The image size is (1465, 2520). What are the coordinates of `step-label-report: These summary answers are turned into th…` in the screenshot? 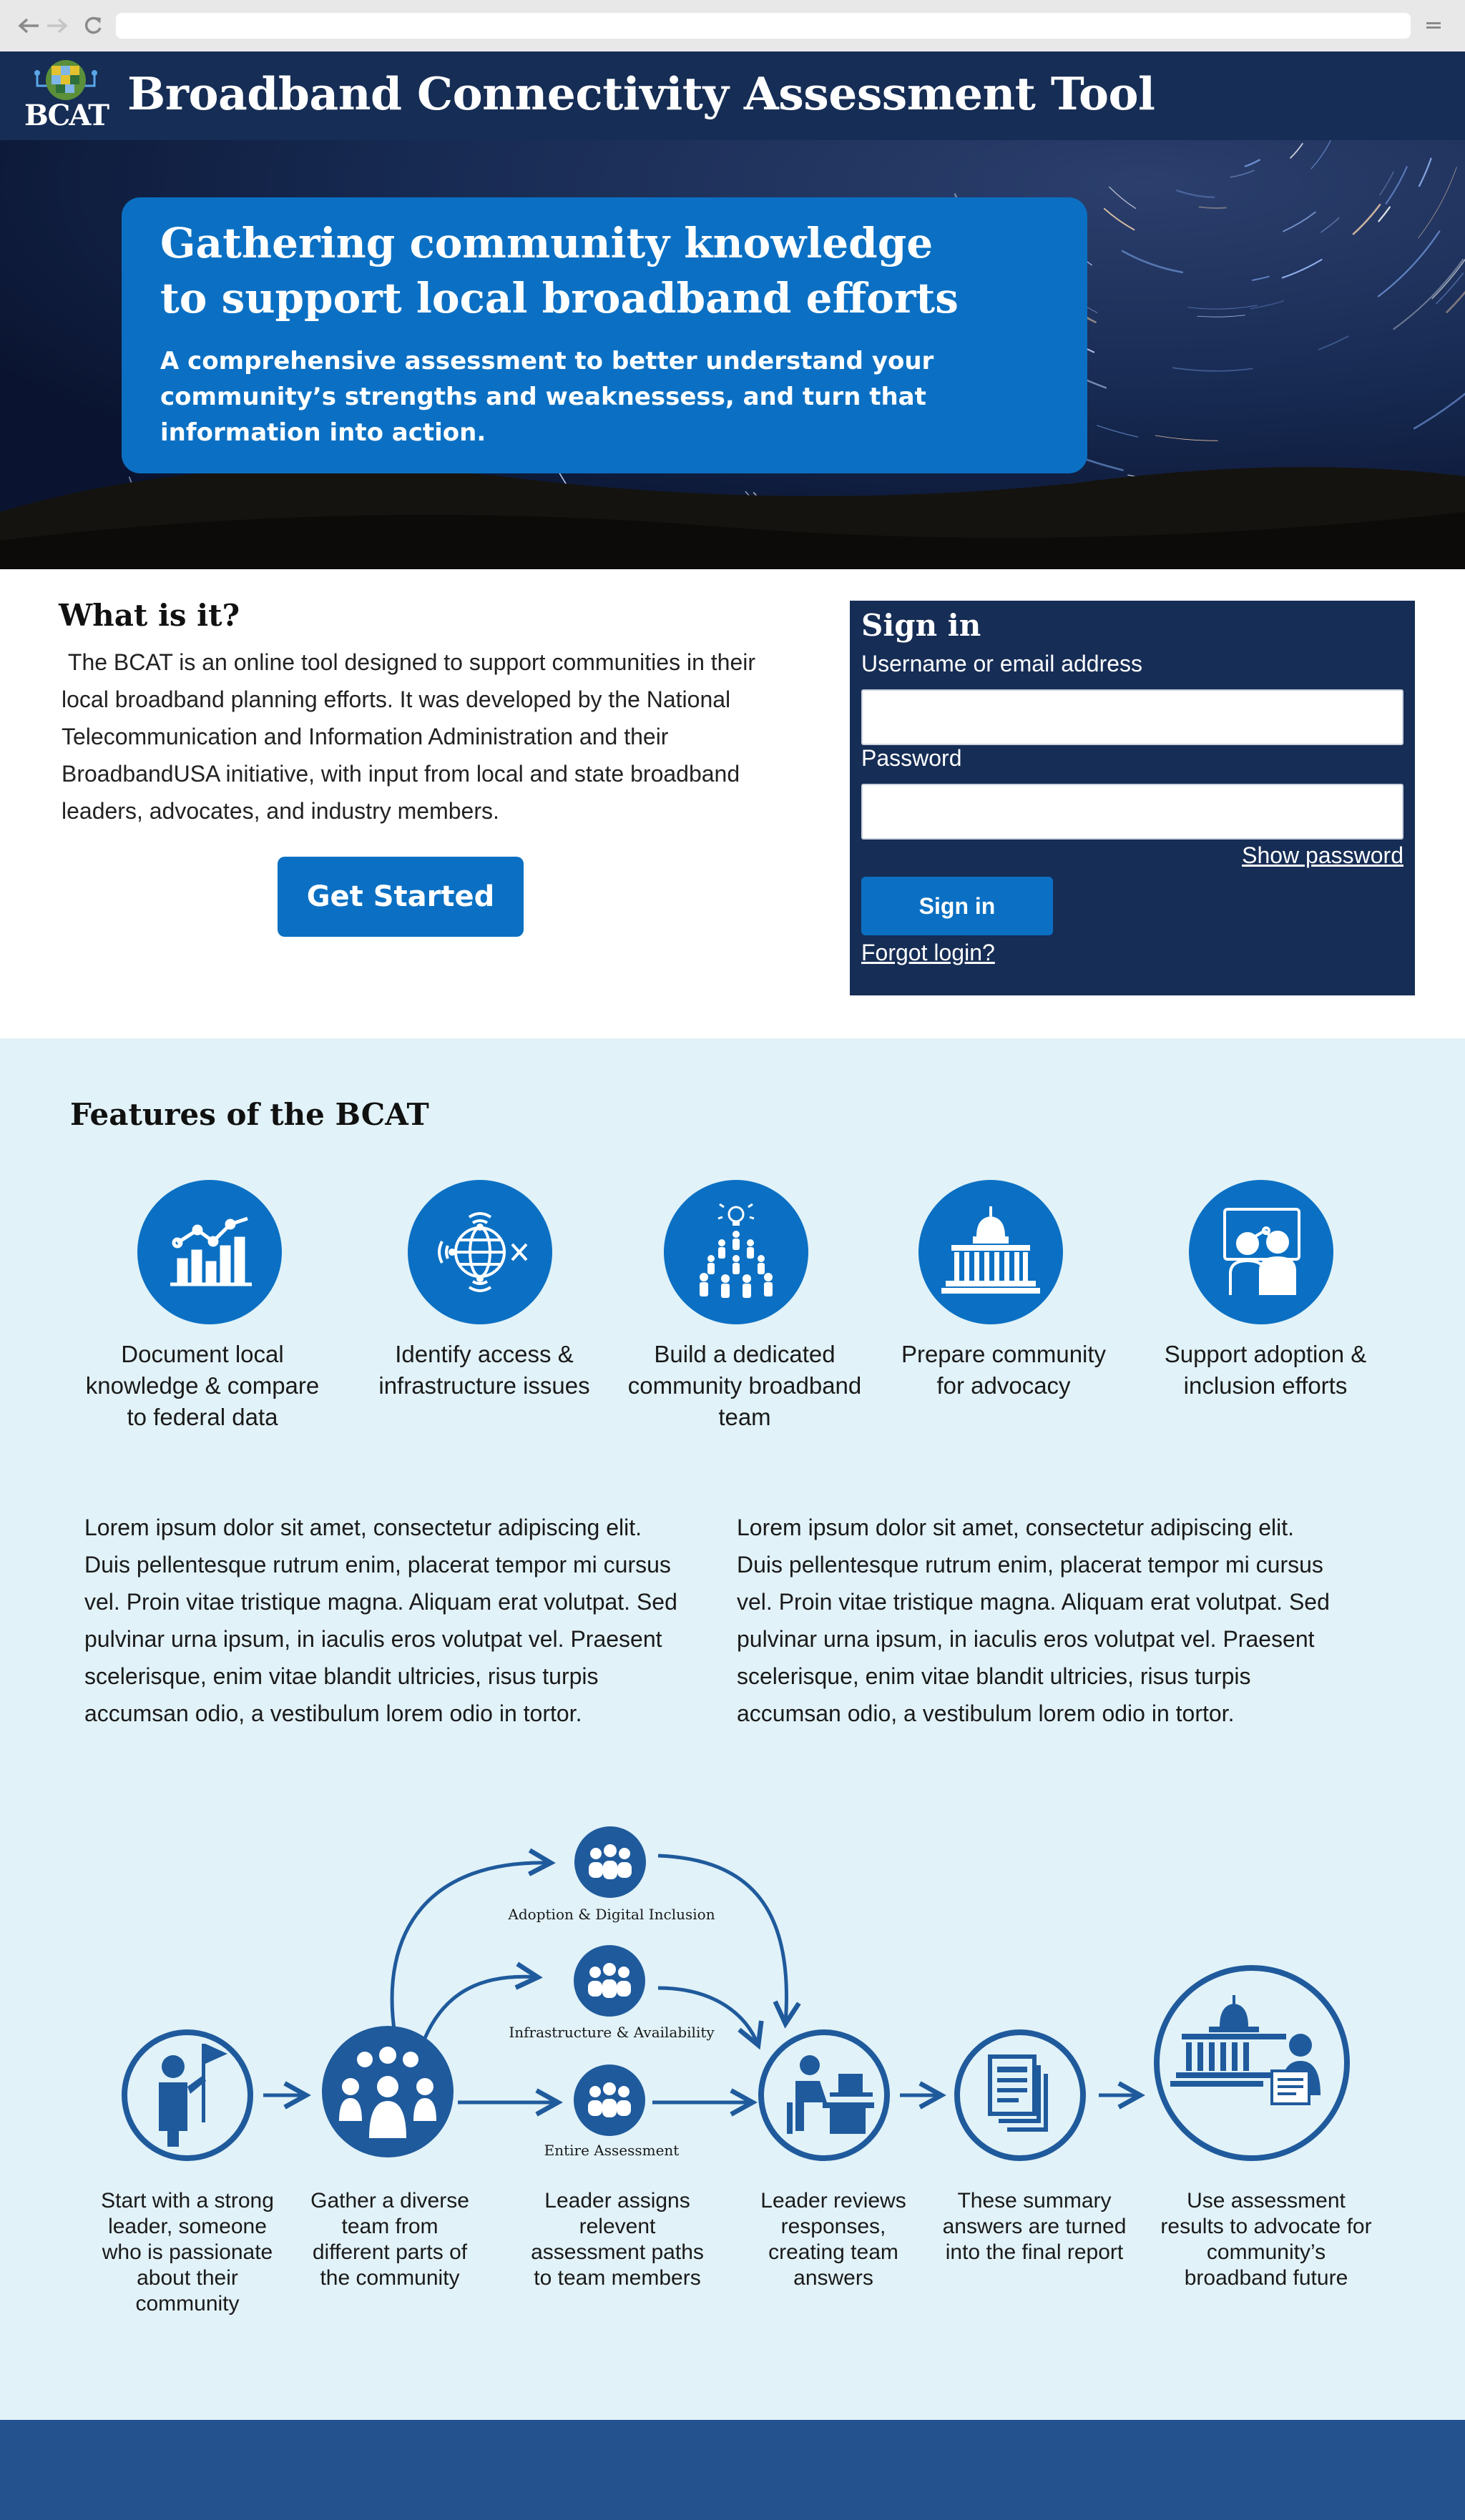 It's located at (1034, 2226).